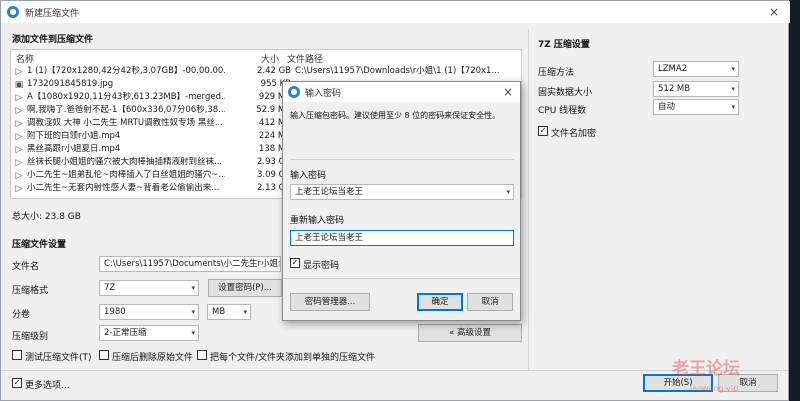  I want to click on filename-label: 文件名, so click(26, 267).